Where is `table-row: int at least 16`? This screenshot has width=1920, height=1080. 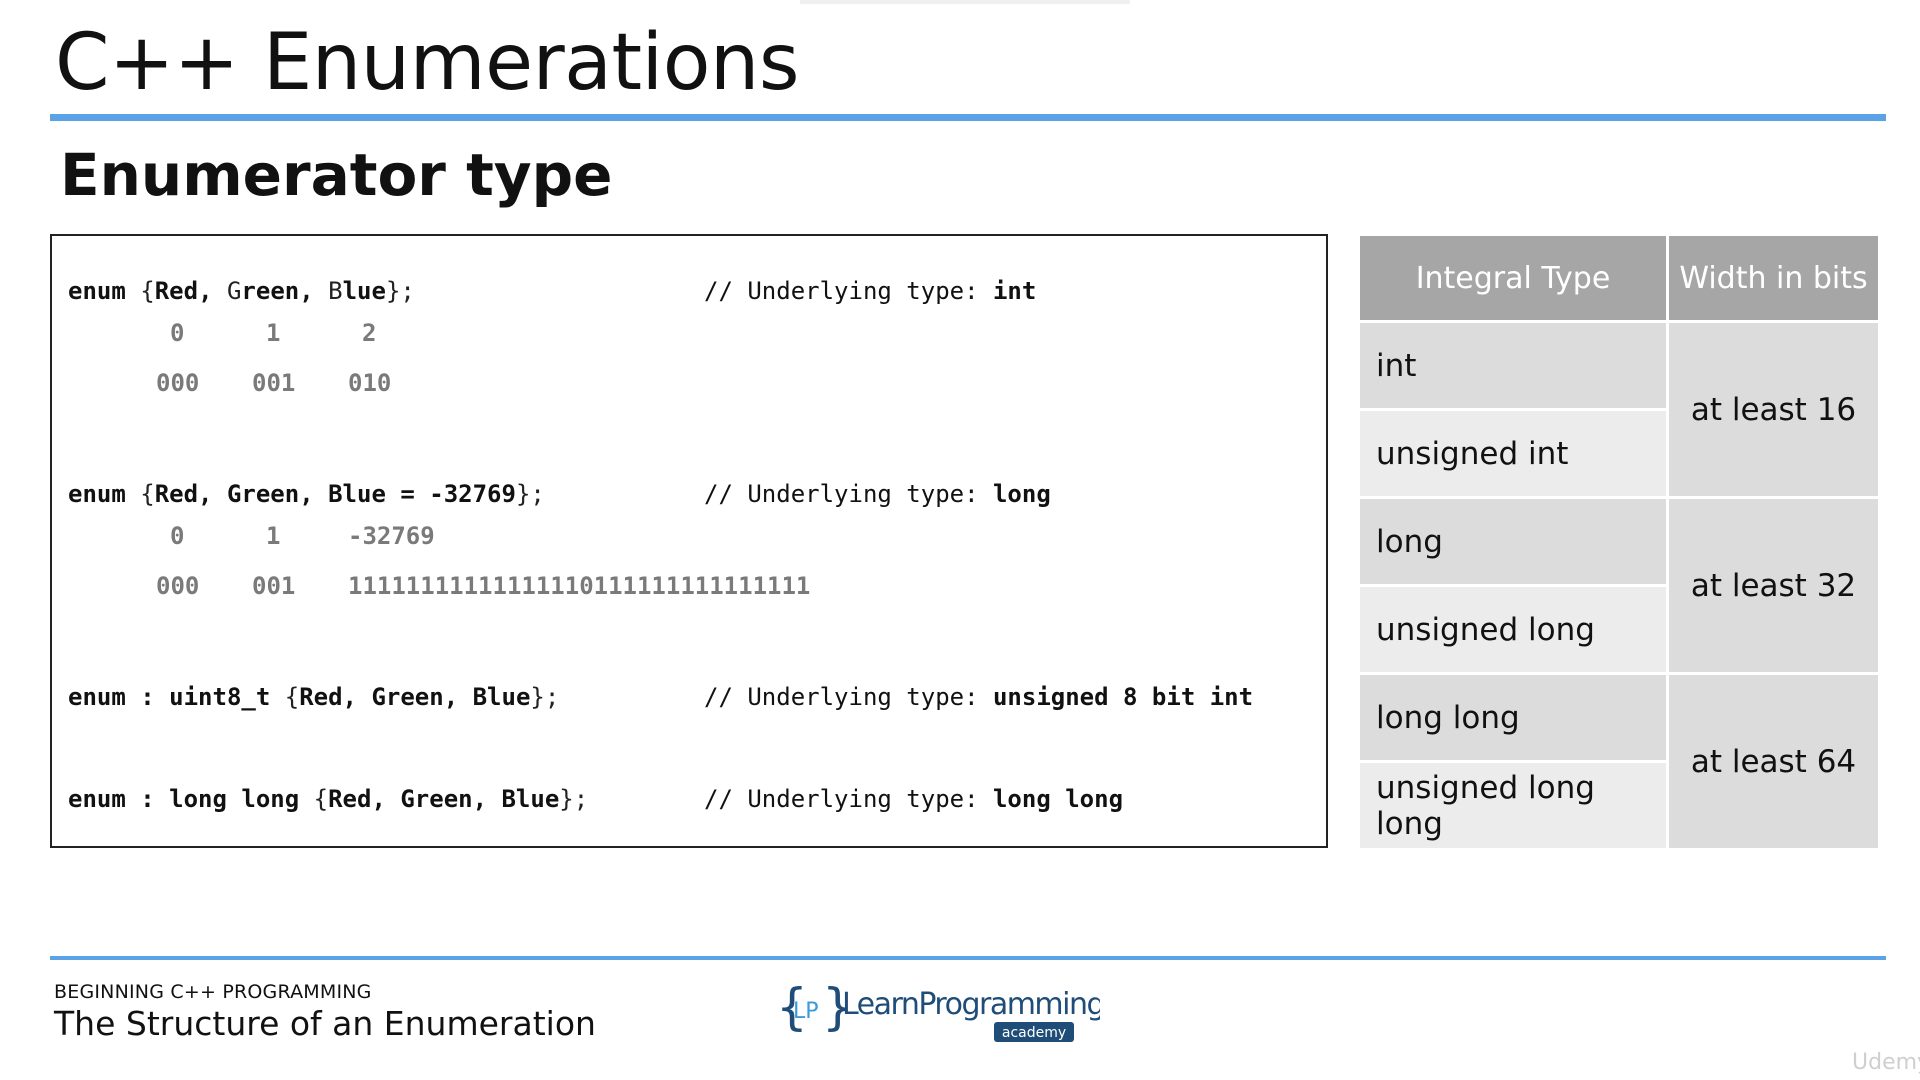 table-row: int at least 16 is located at coordinates (1619, 411).